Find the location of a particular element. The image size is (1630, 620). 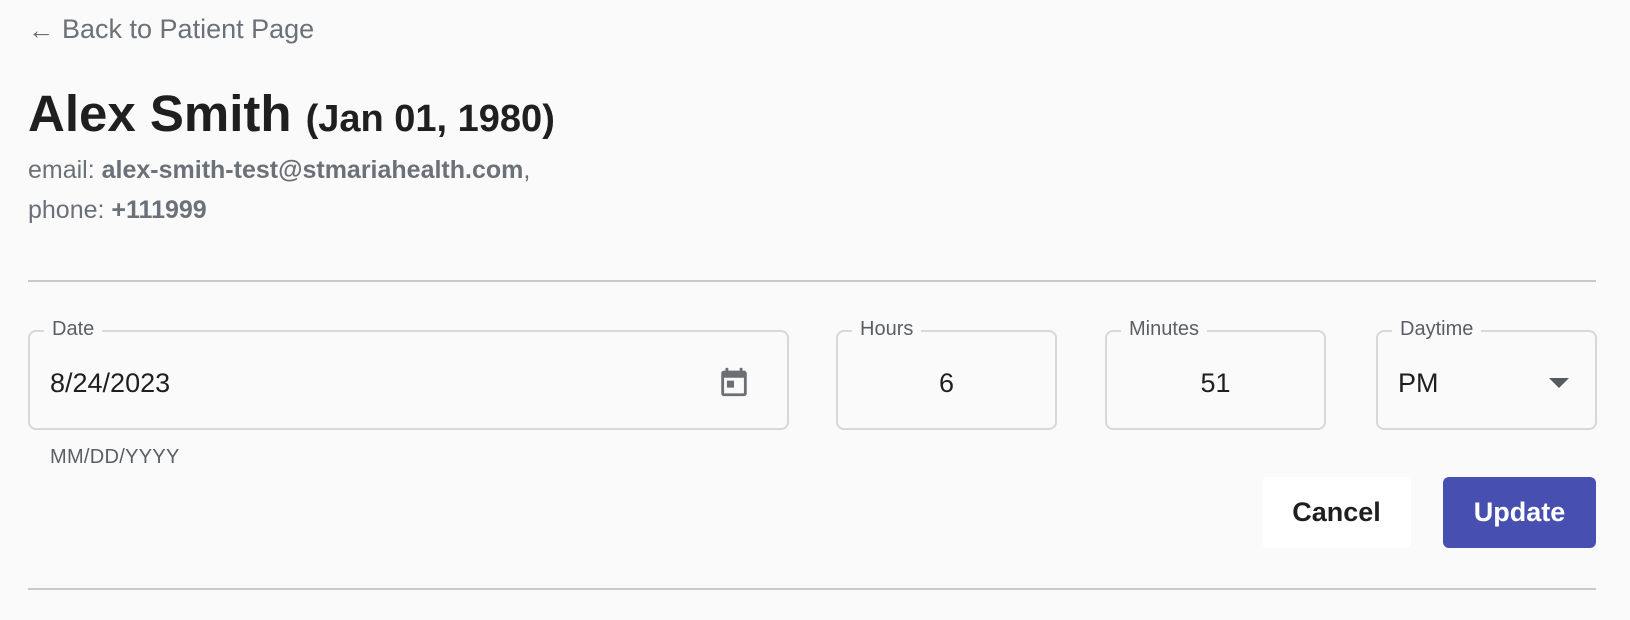

patient-phone: +111999 is located at coordinates (159, 210).